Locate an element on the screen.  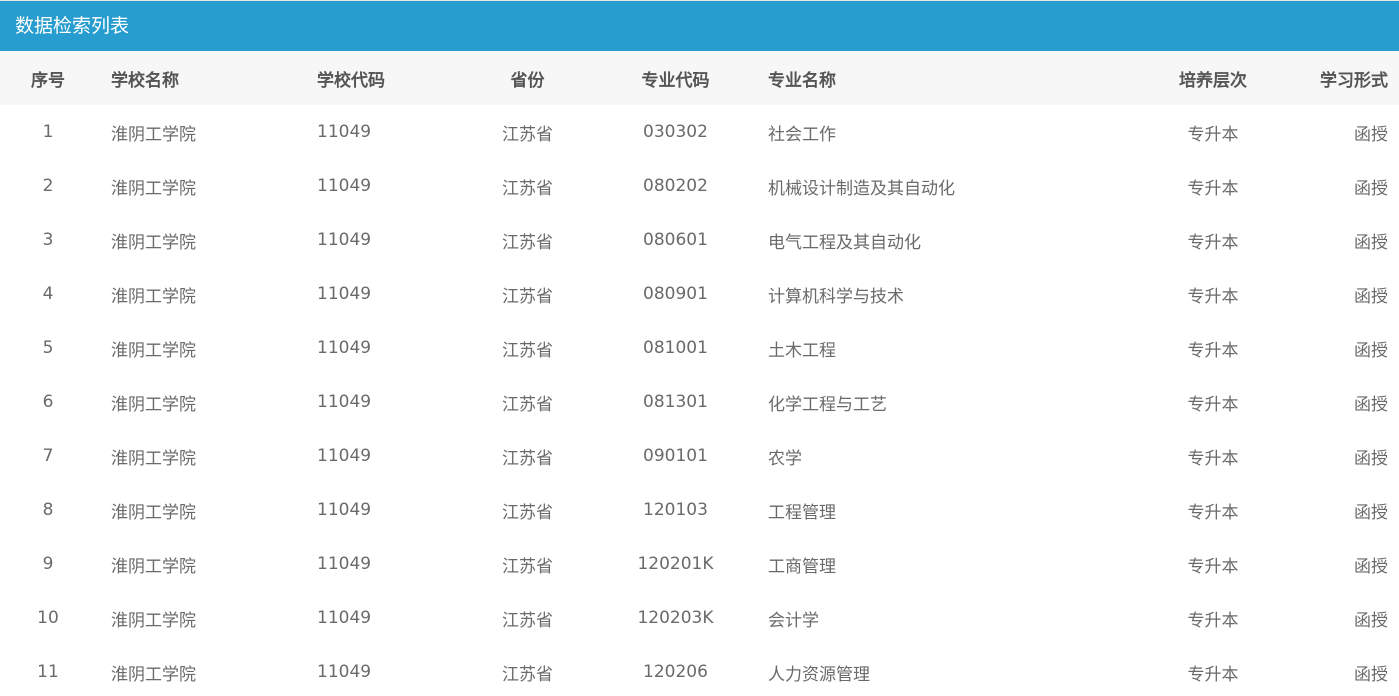
cell-major-code: 081001 is located at coordinates (675, 348).